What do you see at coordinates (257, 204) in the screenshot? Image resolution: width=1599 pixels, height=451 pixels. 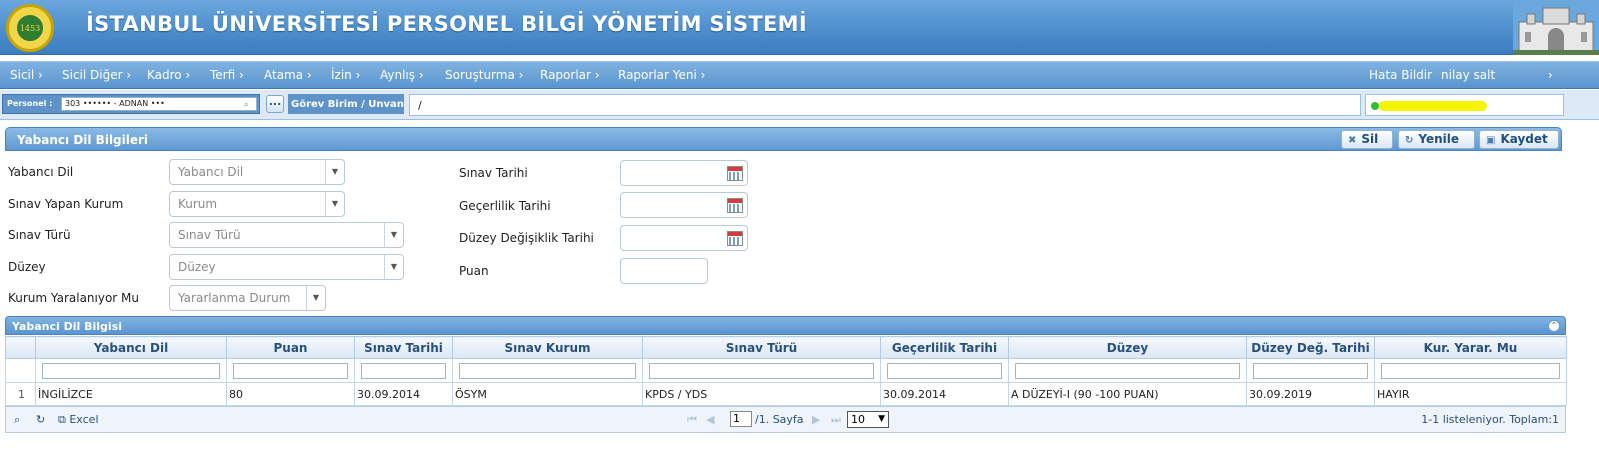 I see `sinav-kurum-combo: Kurum ▼` at bounding box center [257, 204].